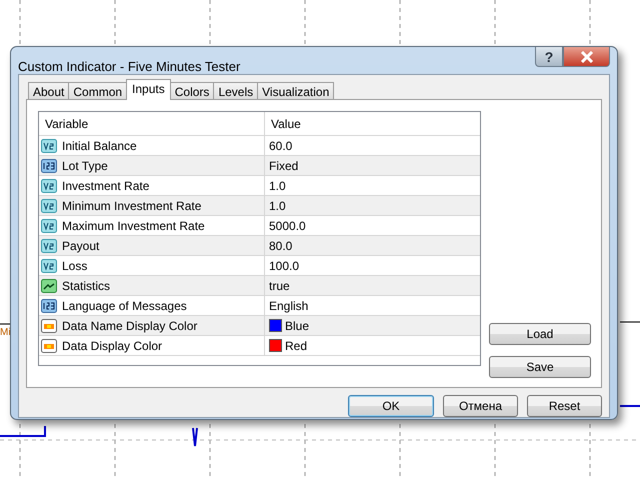 The image size is (640, 480). Describe the element at coordinates (132, 205) in the screenshot. I see `variable-name: Minimum Investment Rate` at that location.